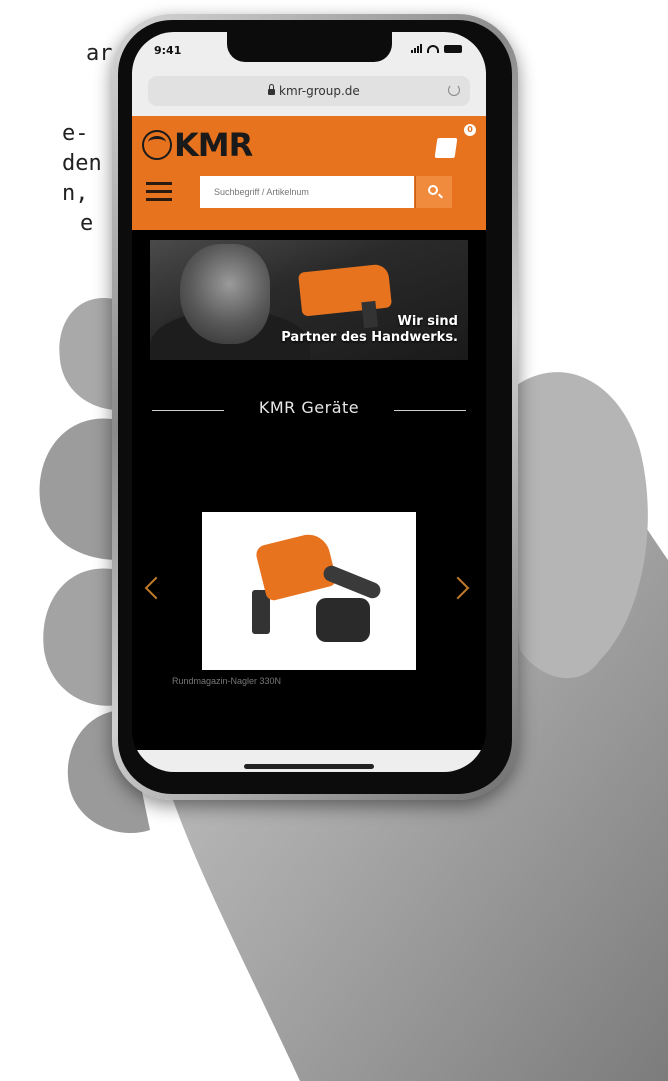  What do you see at coordinates (213, 145) in the screenshot?
I see `logo-text: KMR` at bounding box center [213, 145].